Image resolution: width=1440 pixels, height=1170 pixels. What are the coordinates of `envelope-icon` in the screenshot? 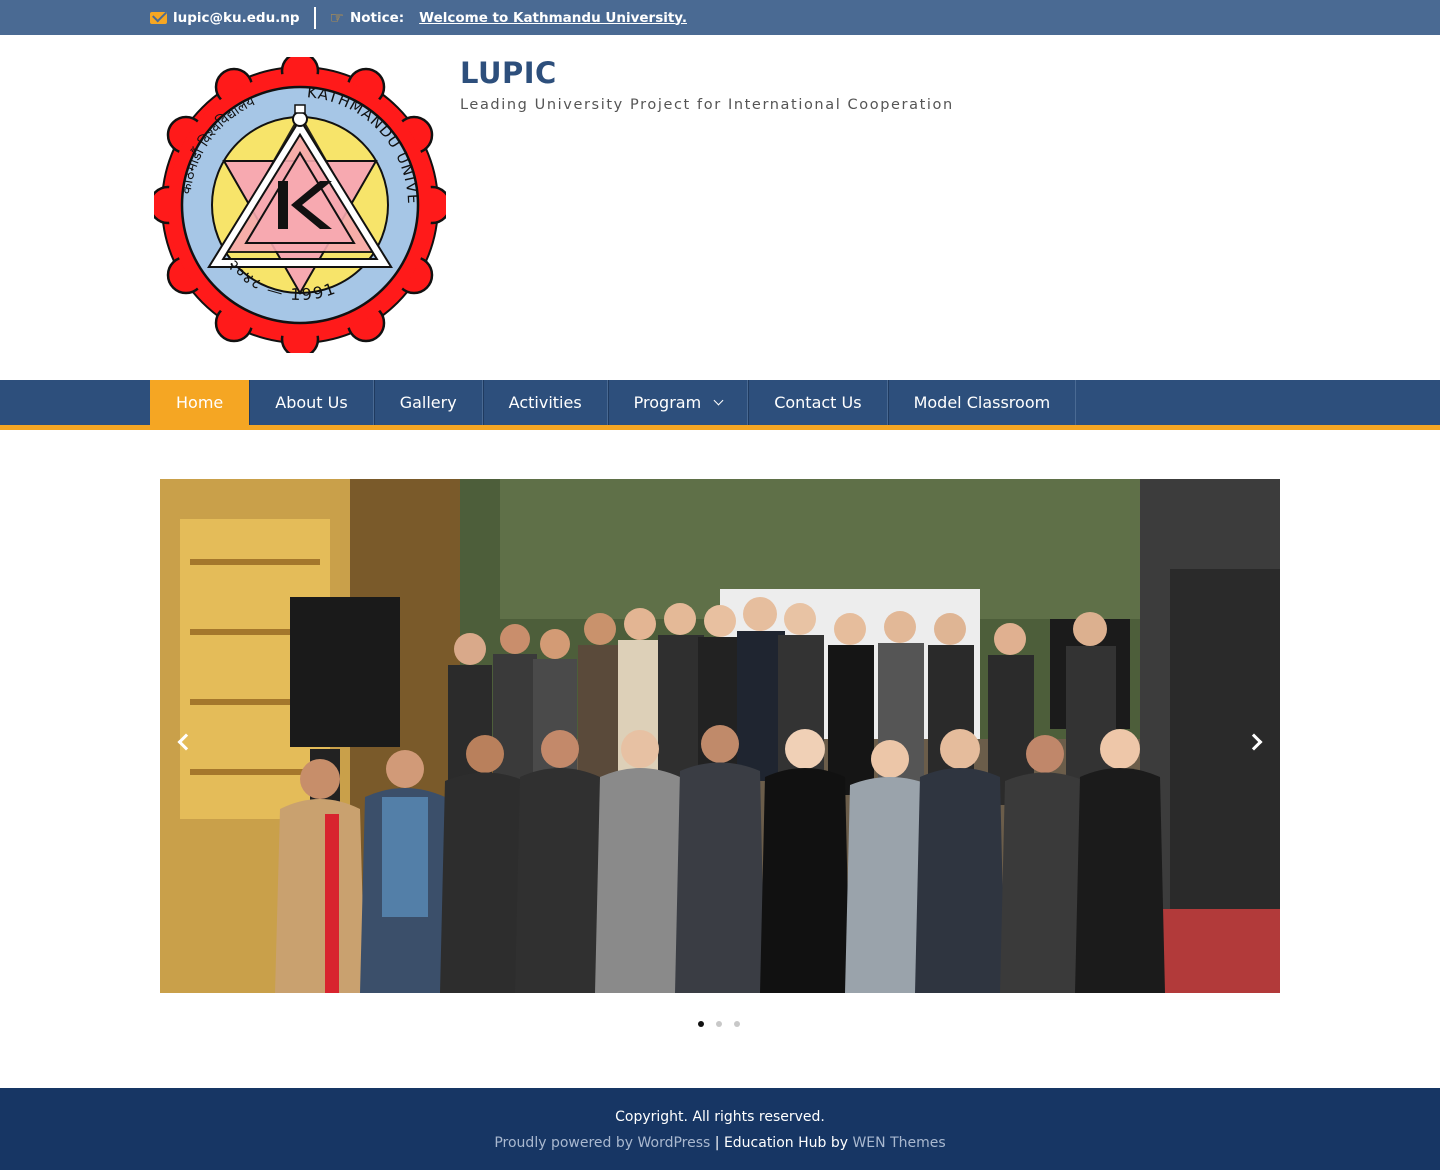 It's located at (158, 17).